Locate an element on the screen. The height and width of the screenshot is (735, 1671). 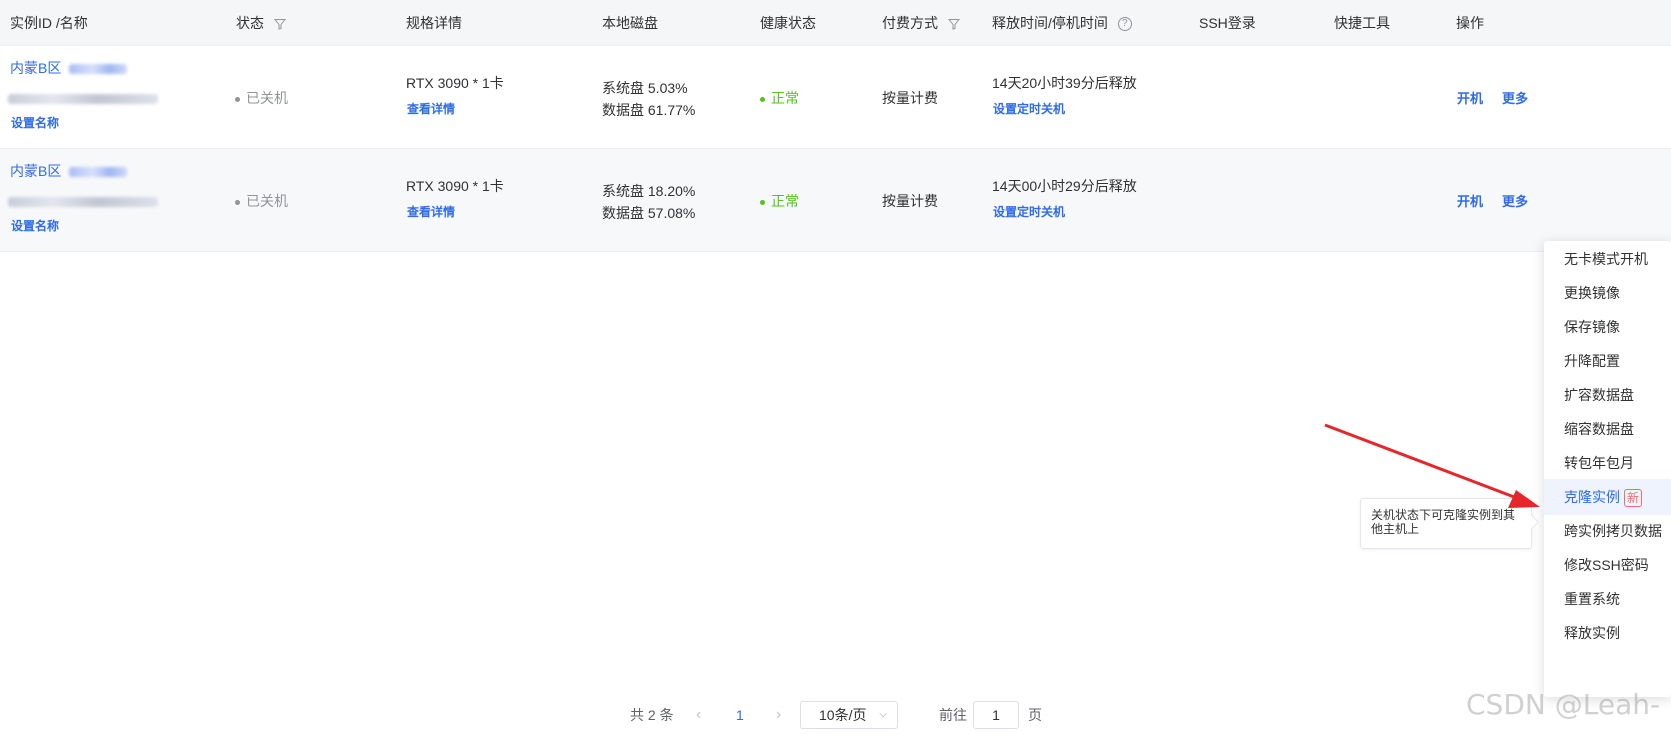
pagination-total: 共 2 条 is located at coordinates (652, 715).